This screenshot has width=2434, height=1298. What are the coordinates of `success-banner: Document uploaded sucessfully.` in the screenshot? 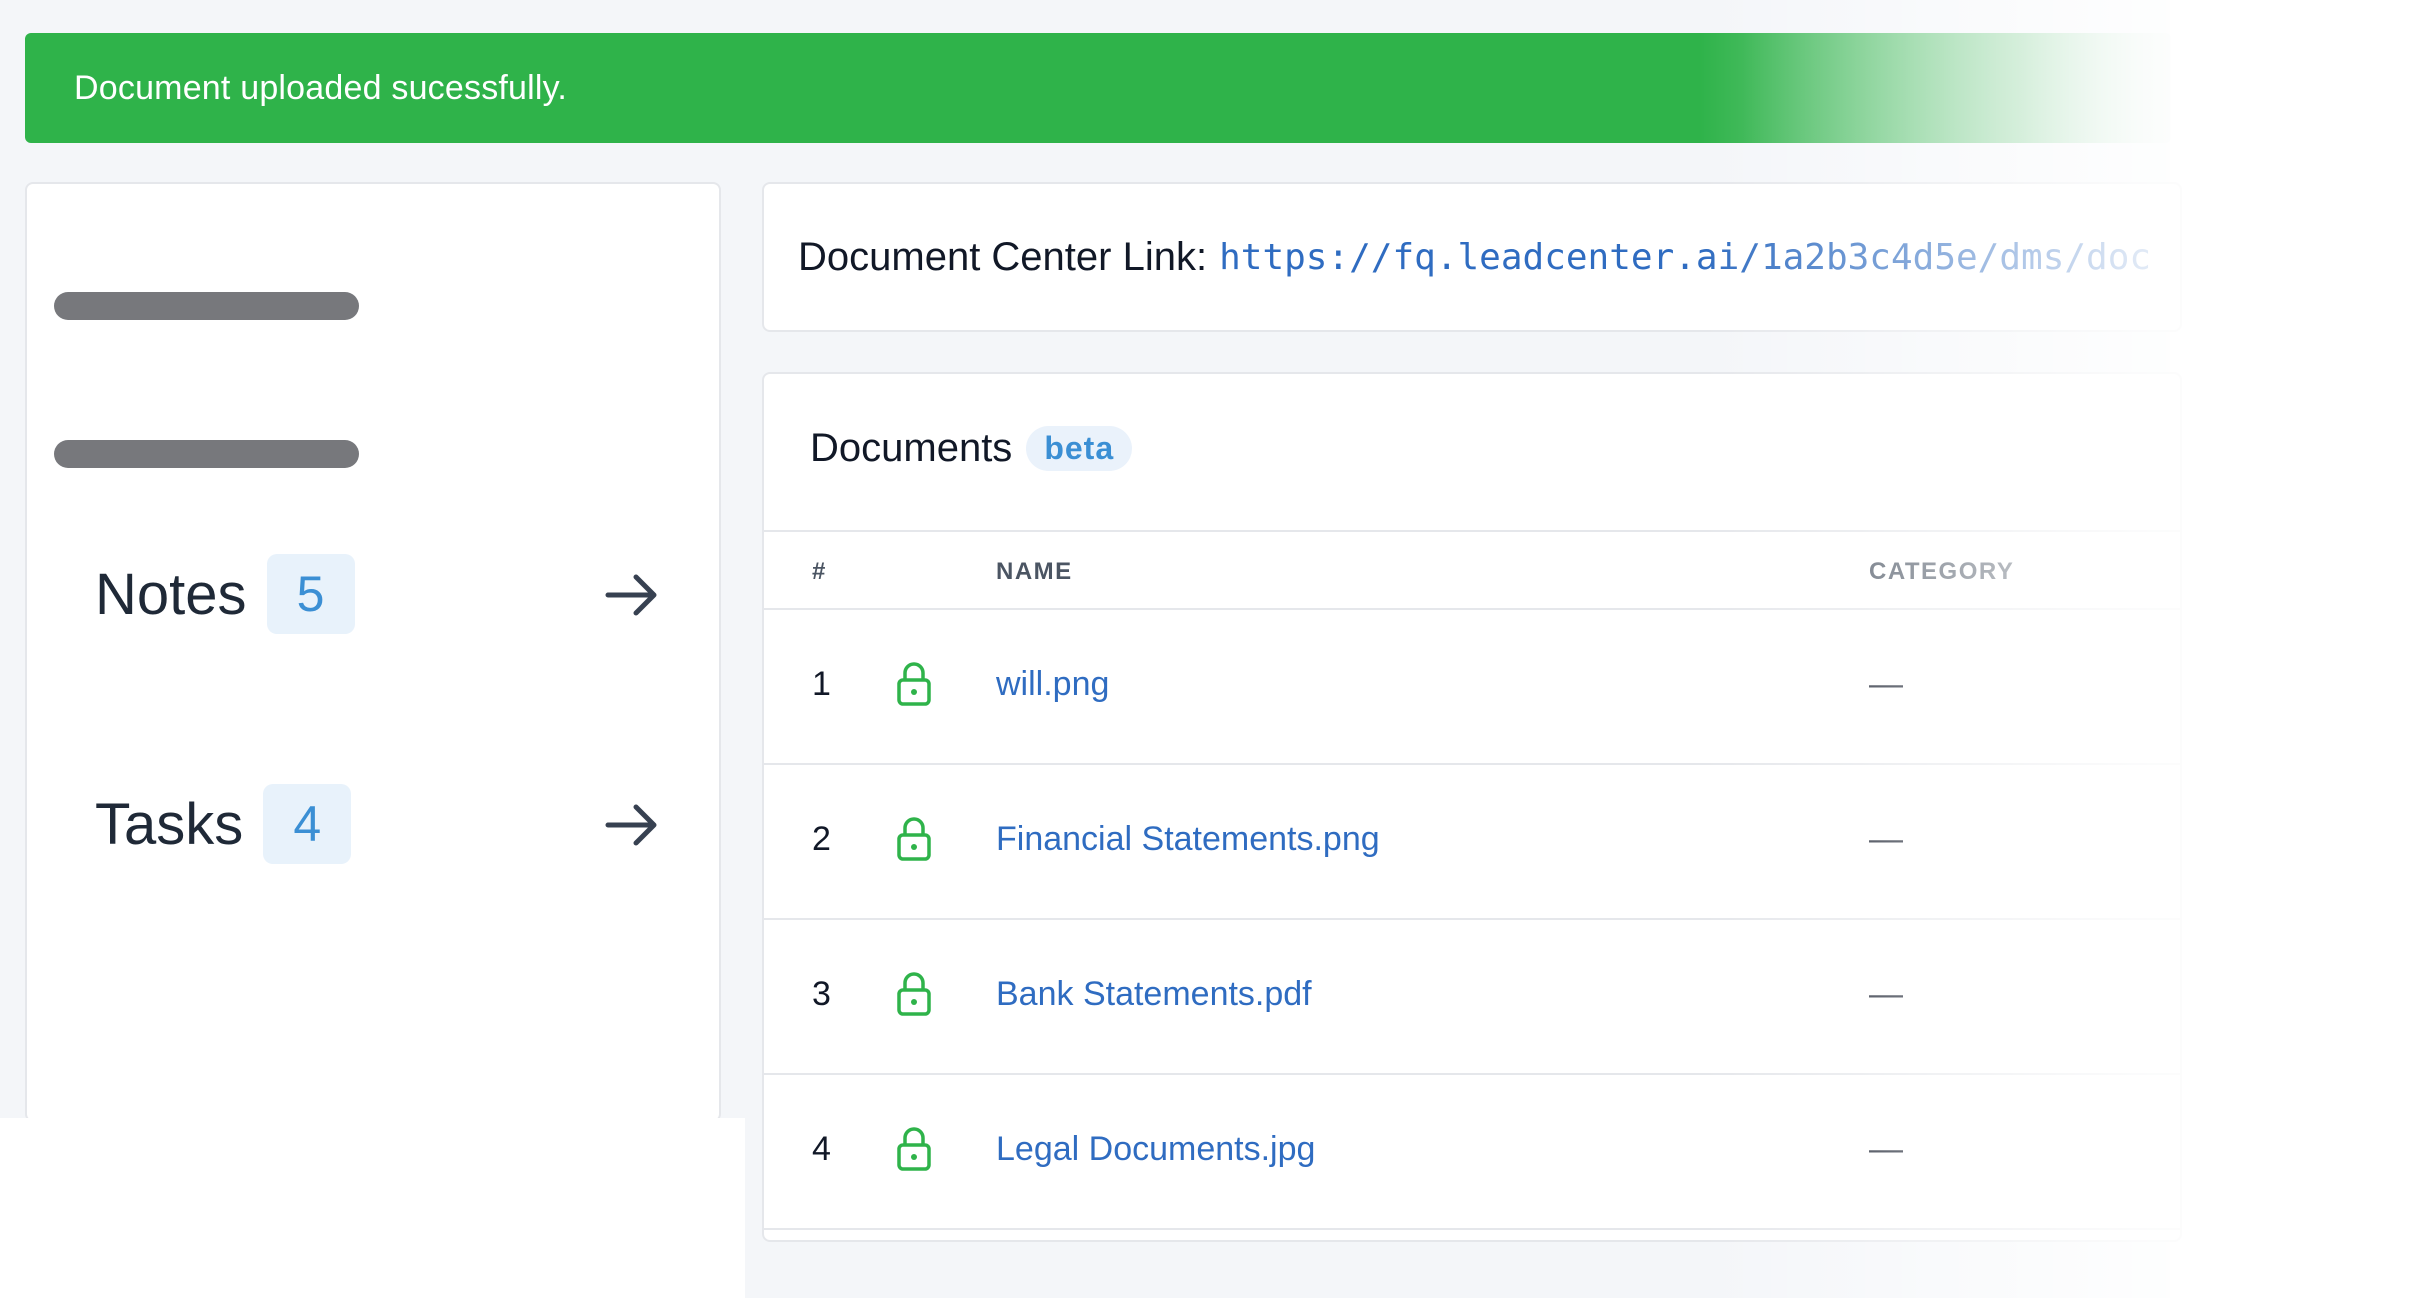 It's located at (1098, 88).